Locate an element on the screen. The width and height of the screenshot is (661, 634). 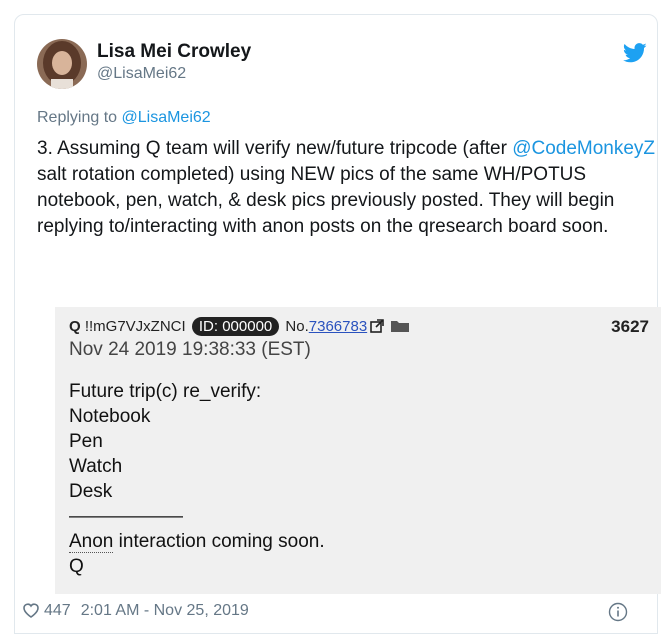
tweet-footer: 447 2:01 AM - Nov 25, 2019 is located at coordinates (135, 612).